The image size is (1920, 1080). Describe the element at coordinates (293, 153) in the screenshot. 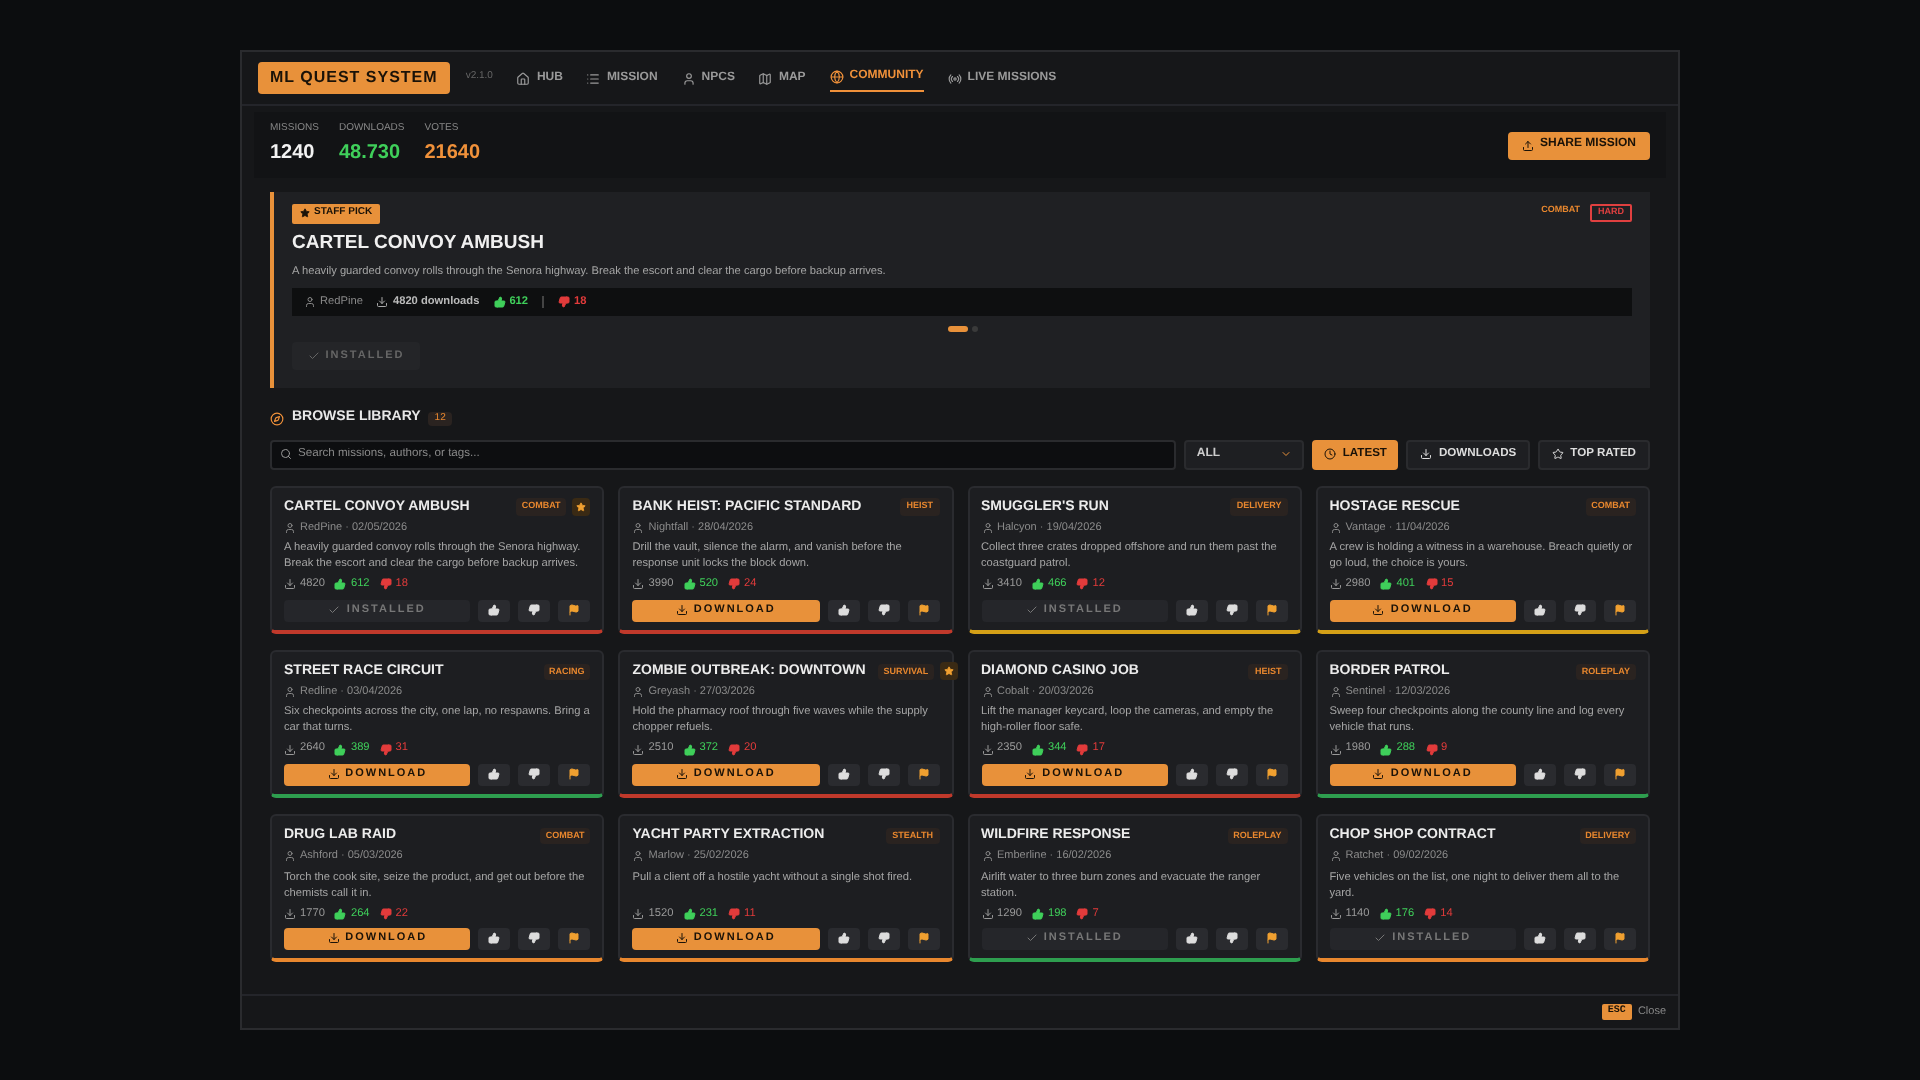

I see `stat-value: 1240` at that location.